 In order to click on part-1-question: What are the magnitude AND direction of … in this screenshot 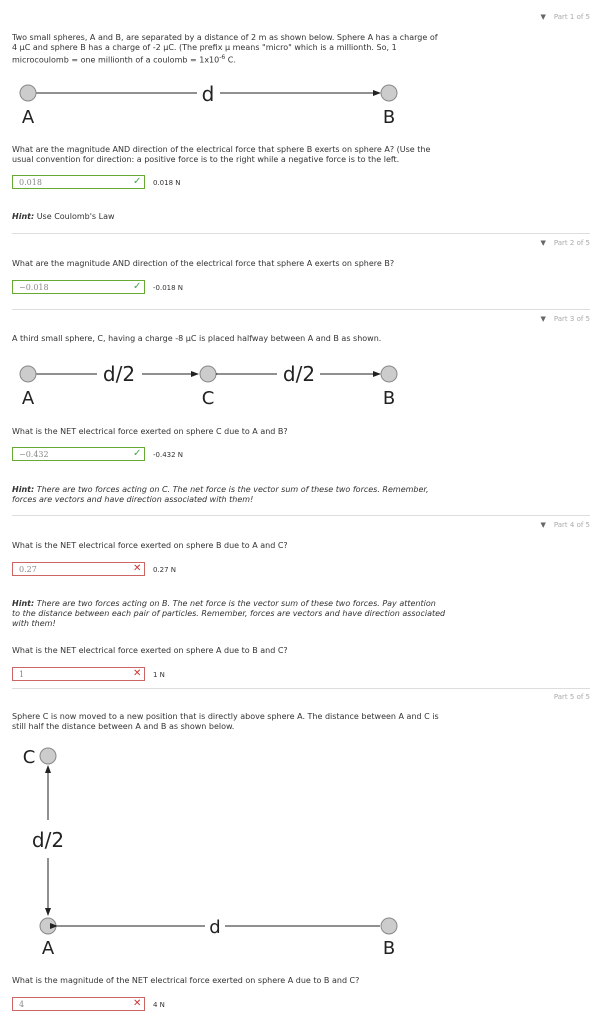, I will do `click(304, 155)`.